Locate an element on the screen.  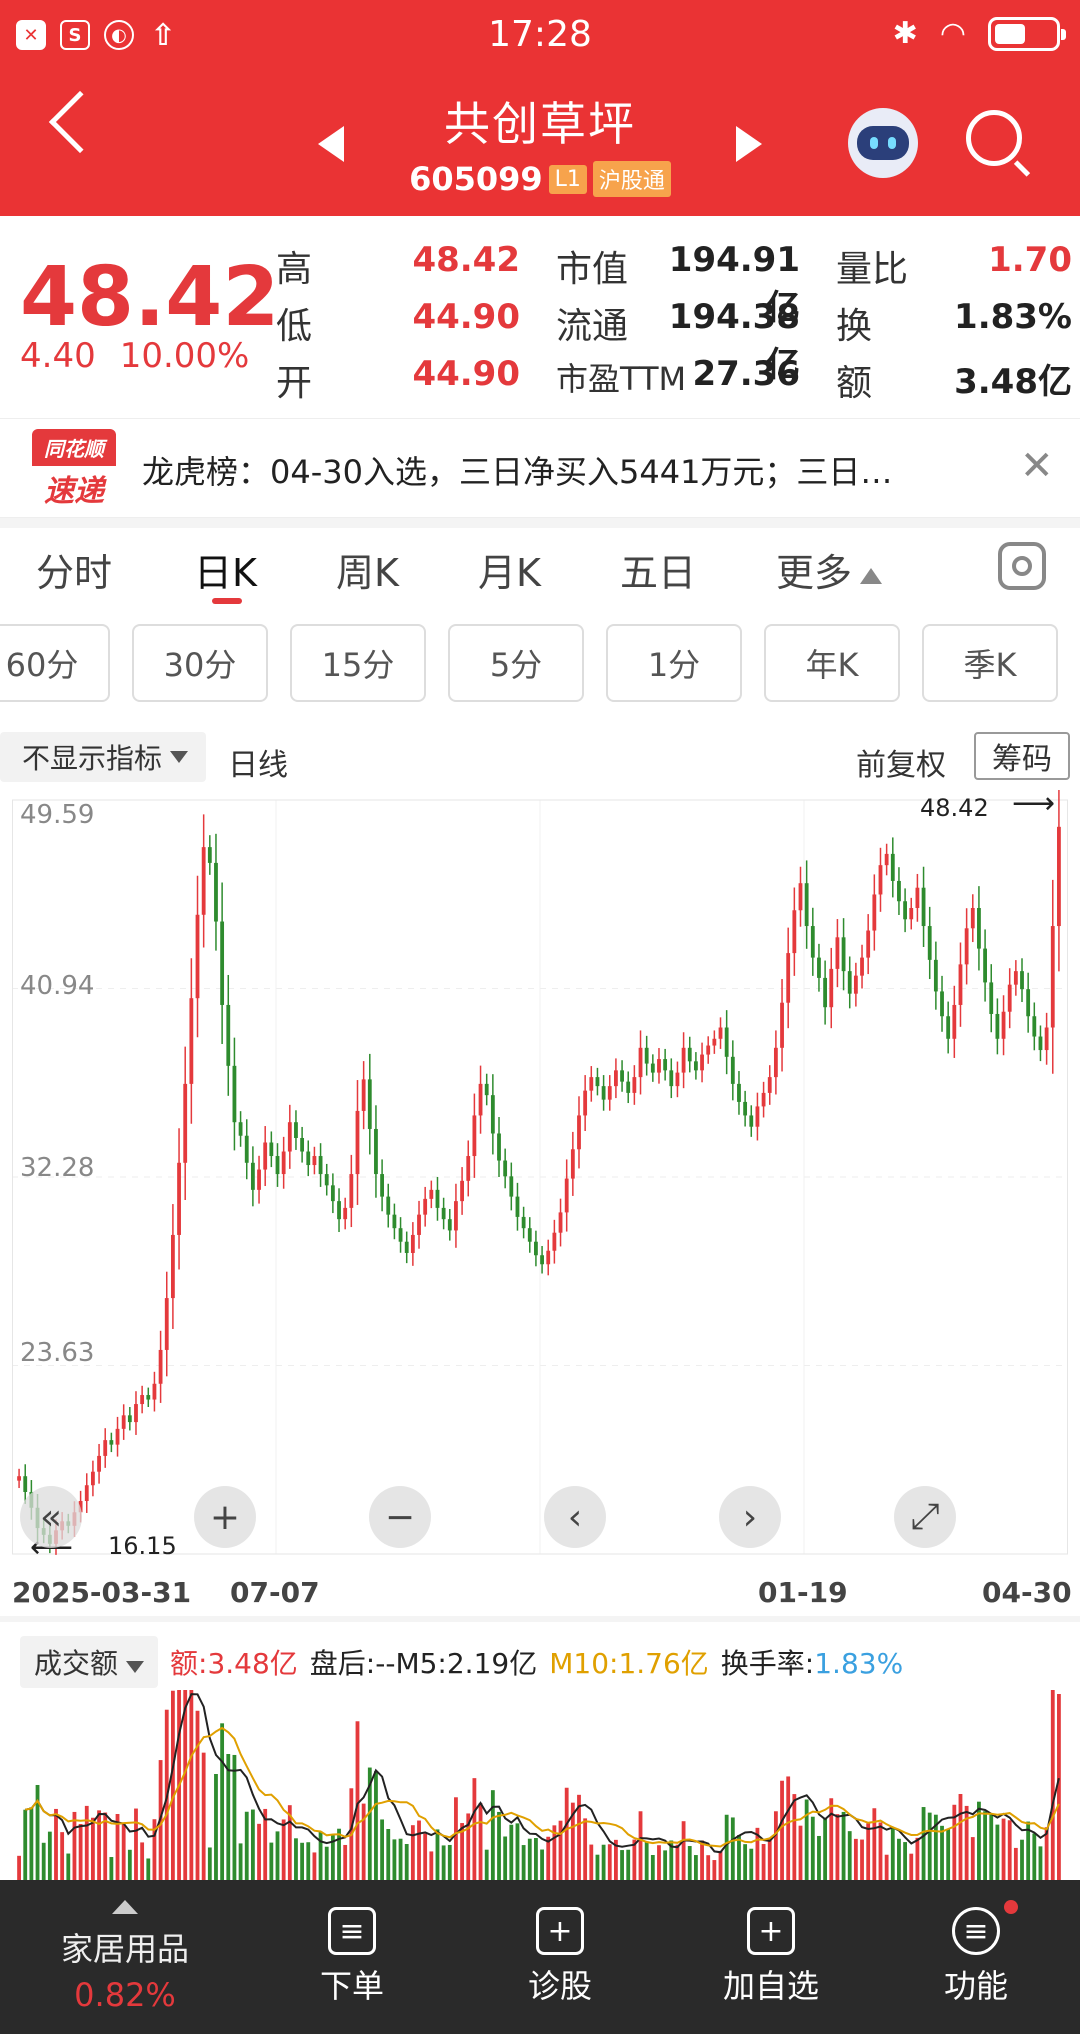
search-icon is located at coordinates (994, 138).